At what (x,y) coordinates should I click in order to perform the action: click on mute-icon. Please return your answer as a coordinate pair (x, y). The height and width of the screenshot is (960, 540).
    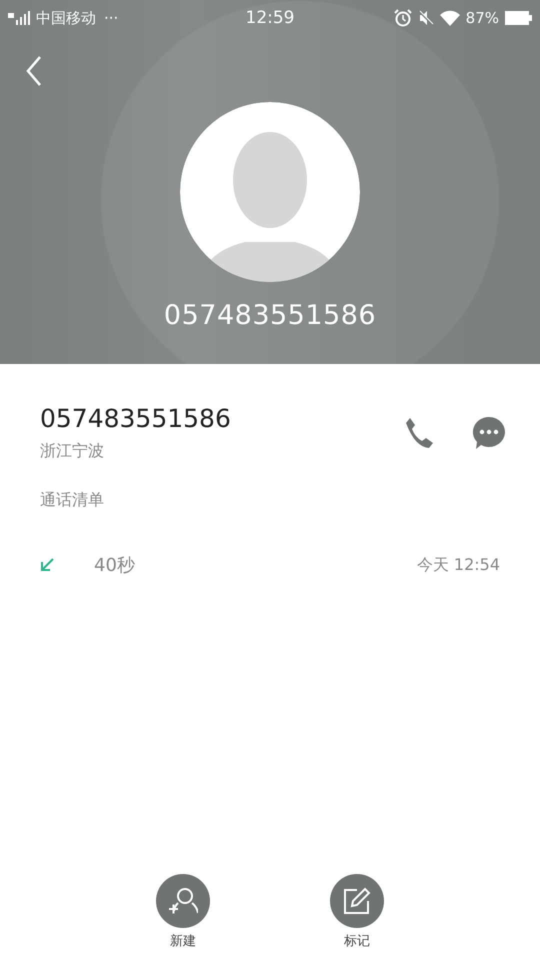
    Looking at the image, I should click on (426, 18).